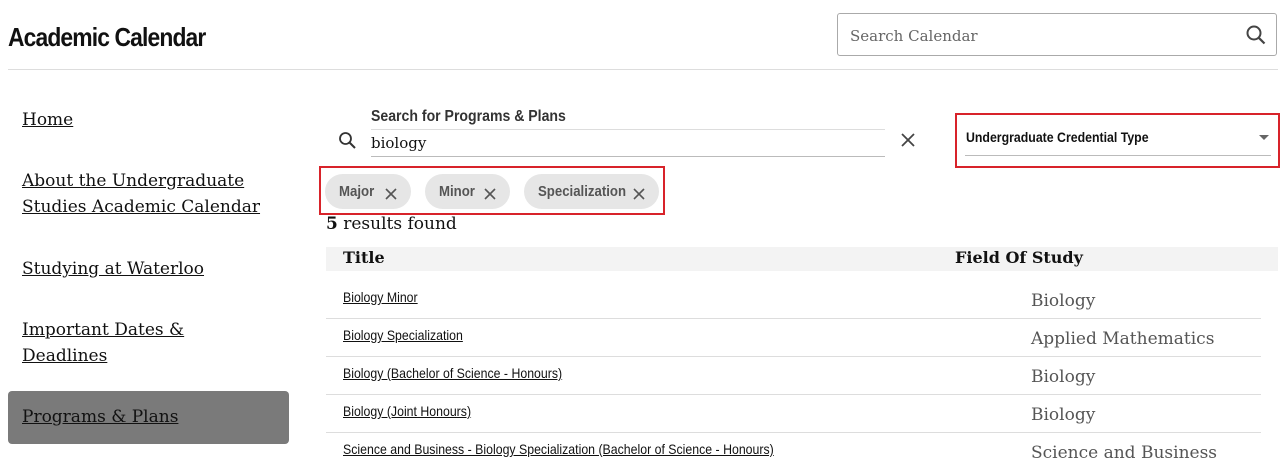 The image size is (1286, 470). What do you see at coordinates (643, 69) in the screenshot?
I see `header-divider` at bounding box center [643, 69].